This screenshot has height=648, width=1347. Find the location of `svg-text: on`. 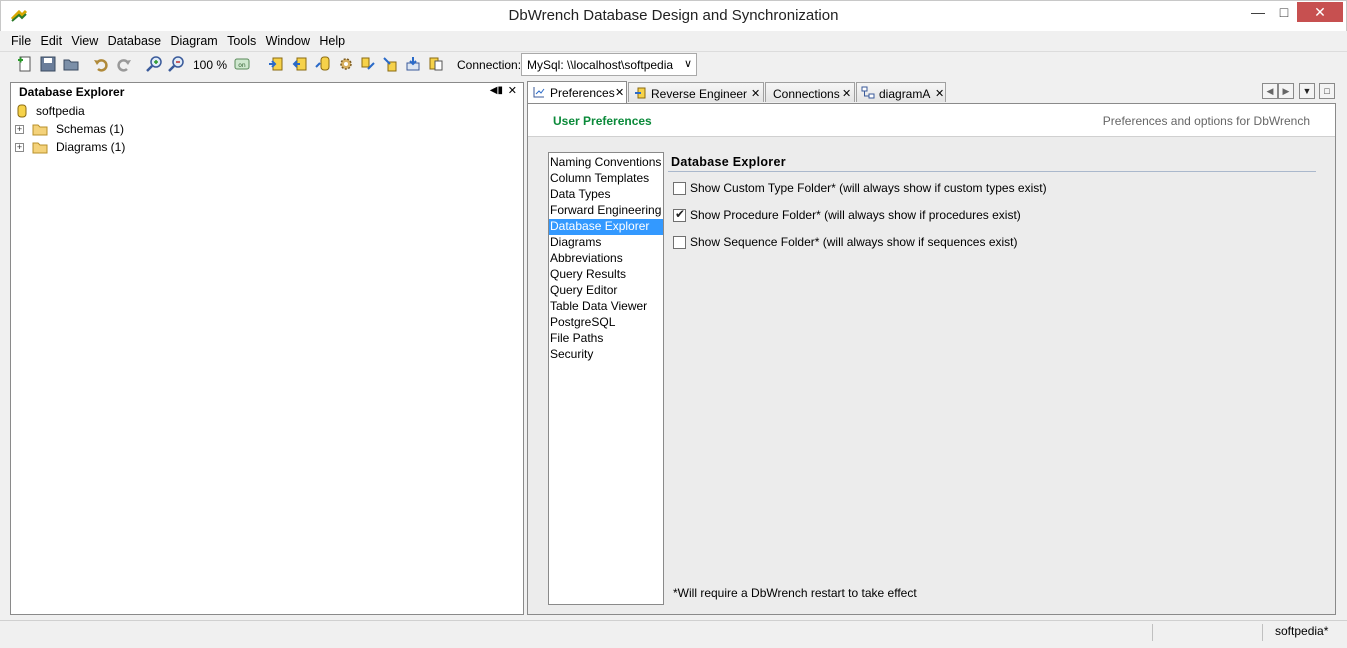

svg-text: on is located at coordinates (242, 65).